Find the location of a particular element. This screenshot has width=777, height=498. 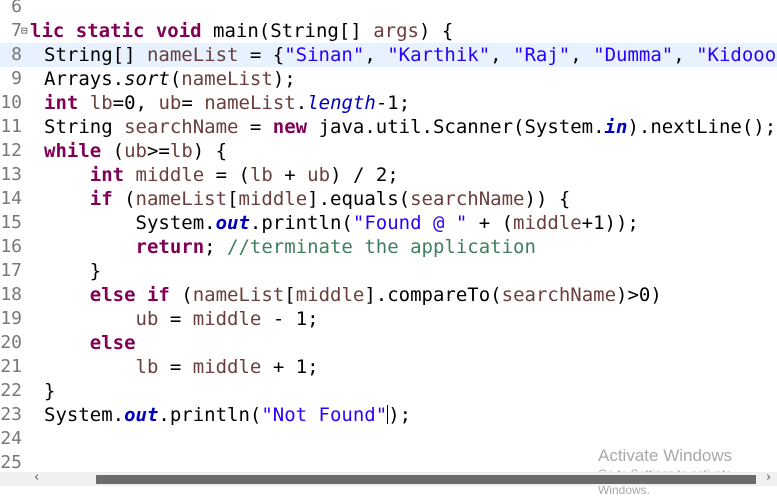

code-token: ) { is located at coordinates (436, 31).